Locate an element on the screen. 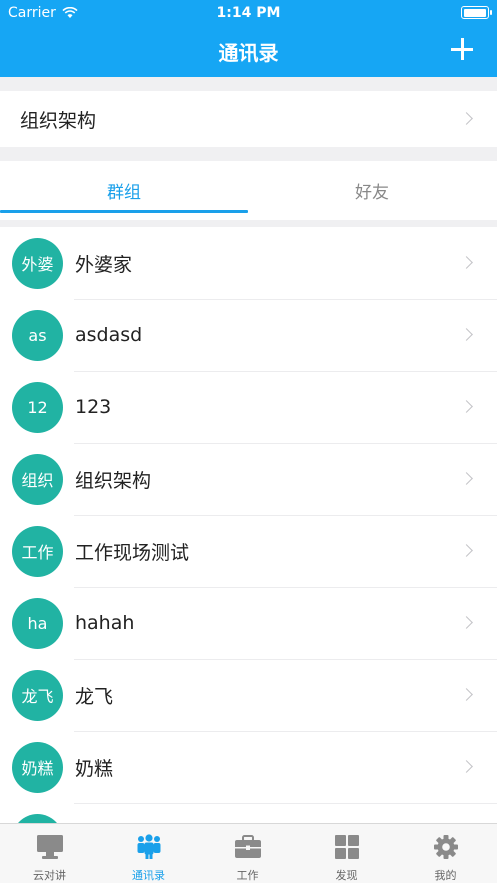  tabbar-label: 发现 is located at coordinates (346, 875).